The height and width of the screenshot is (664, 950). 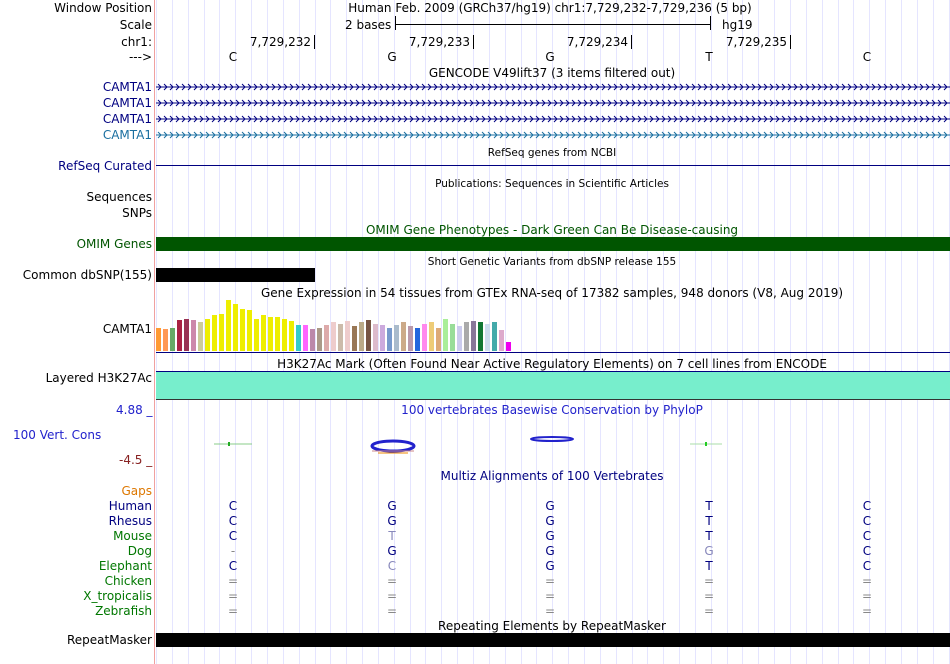 I want to click on multiz-species-label: Chicken, so click(x=128, y=581).